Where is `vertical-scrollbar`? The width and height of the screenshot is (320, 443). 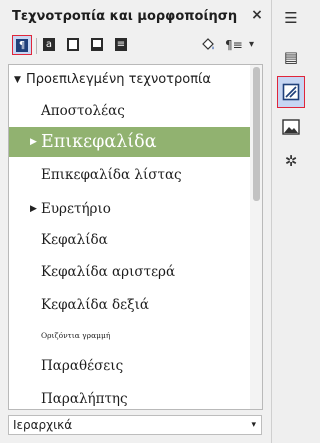
vertical-scrollbar is located at coordinates (256, 237).